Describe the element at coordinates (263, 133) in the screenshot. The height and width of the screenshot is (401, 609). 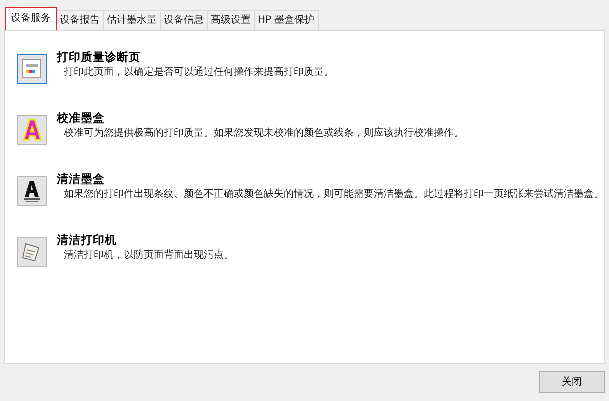
I see `service-description: 校准可为您提供极高的打印质量。如果您发现未校准的颜色或线条，则应该执行校准操作。` at that location.